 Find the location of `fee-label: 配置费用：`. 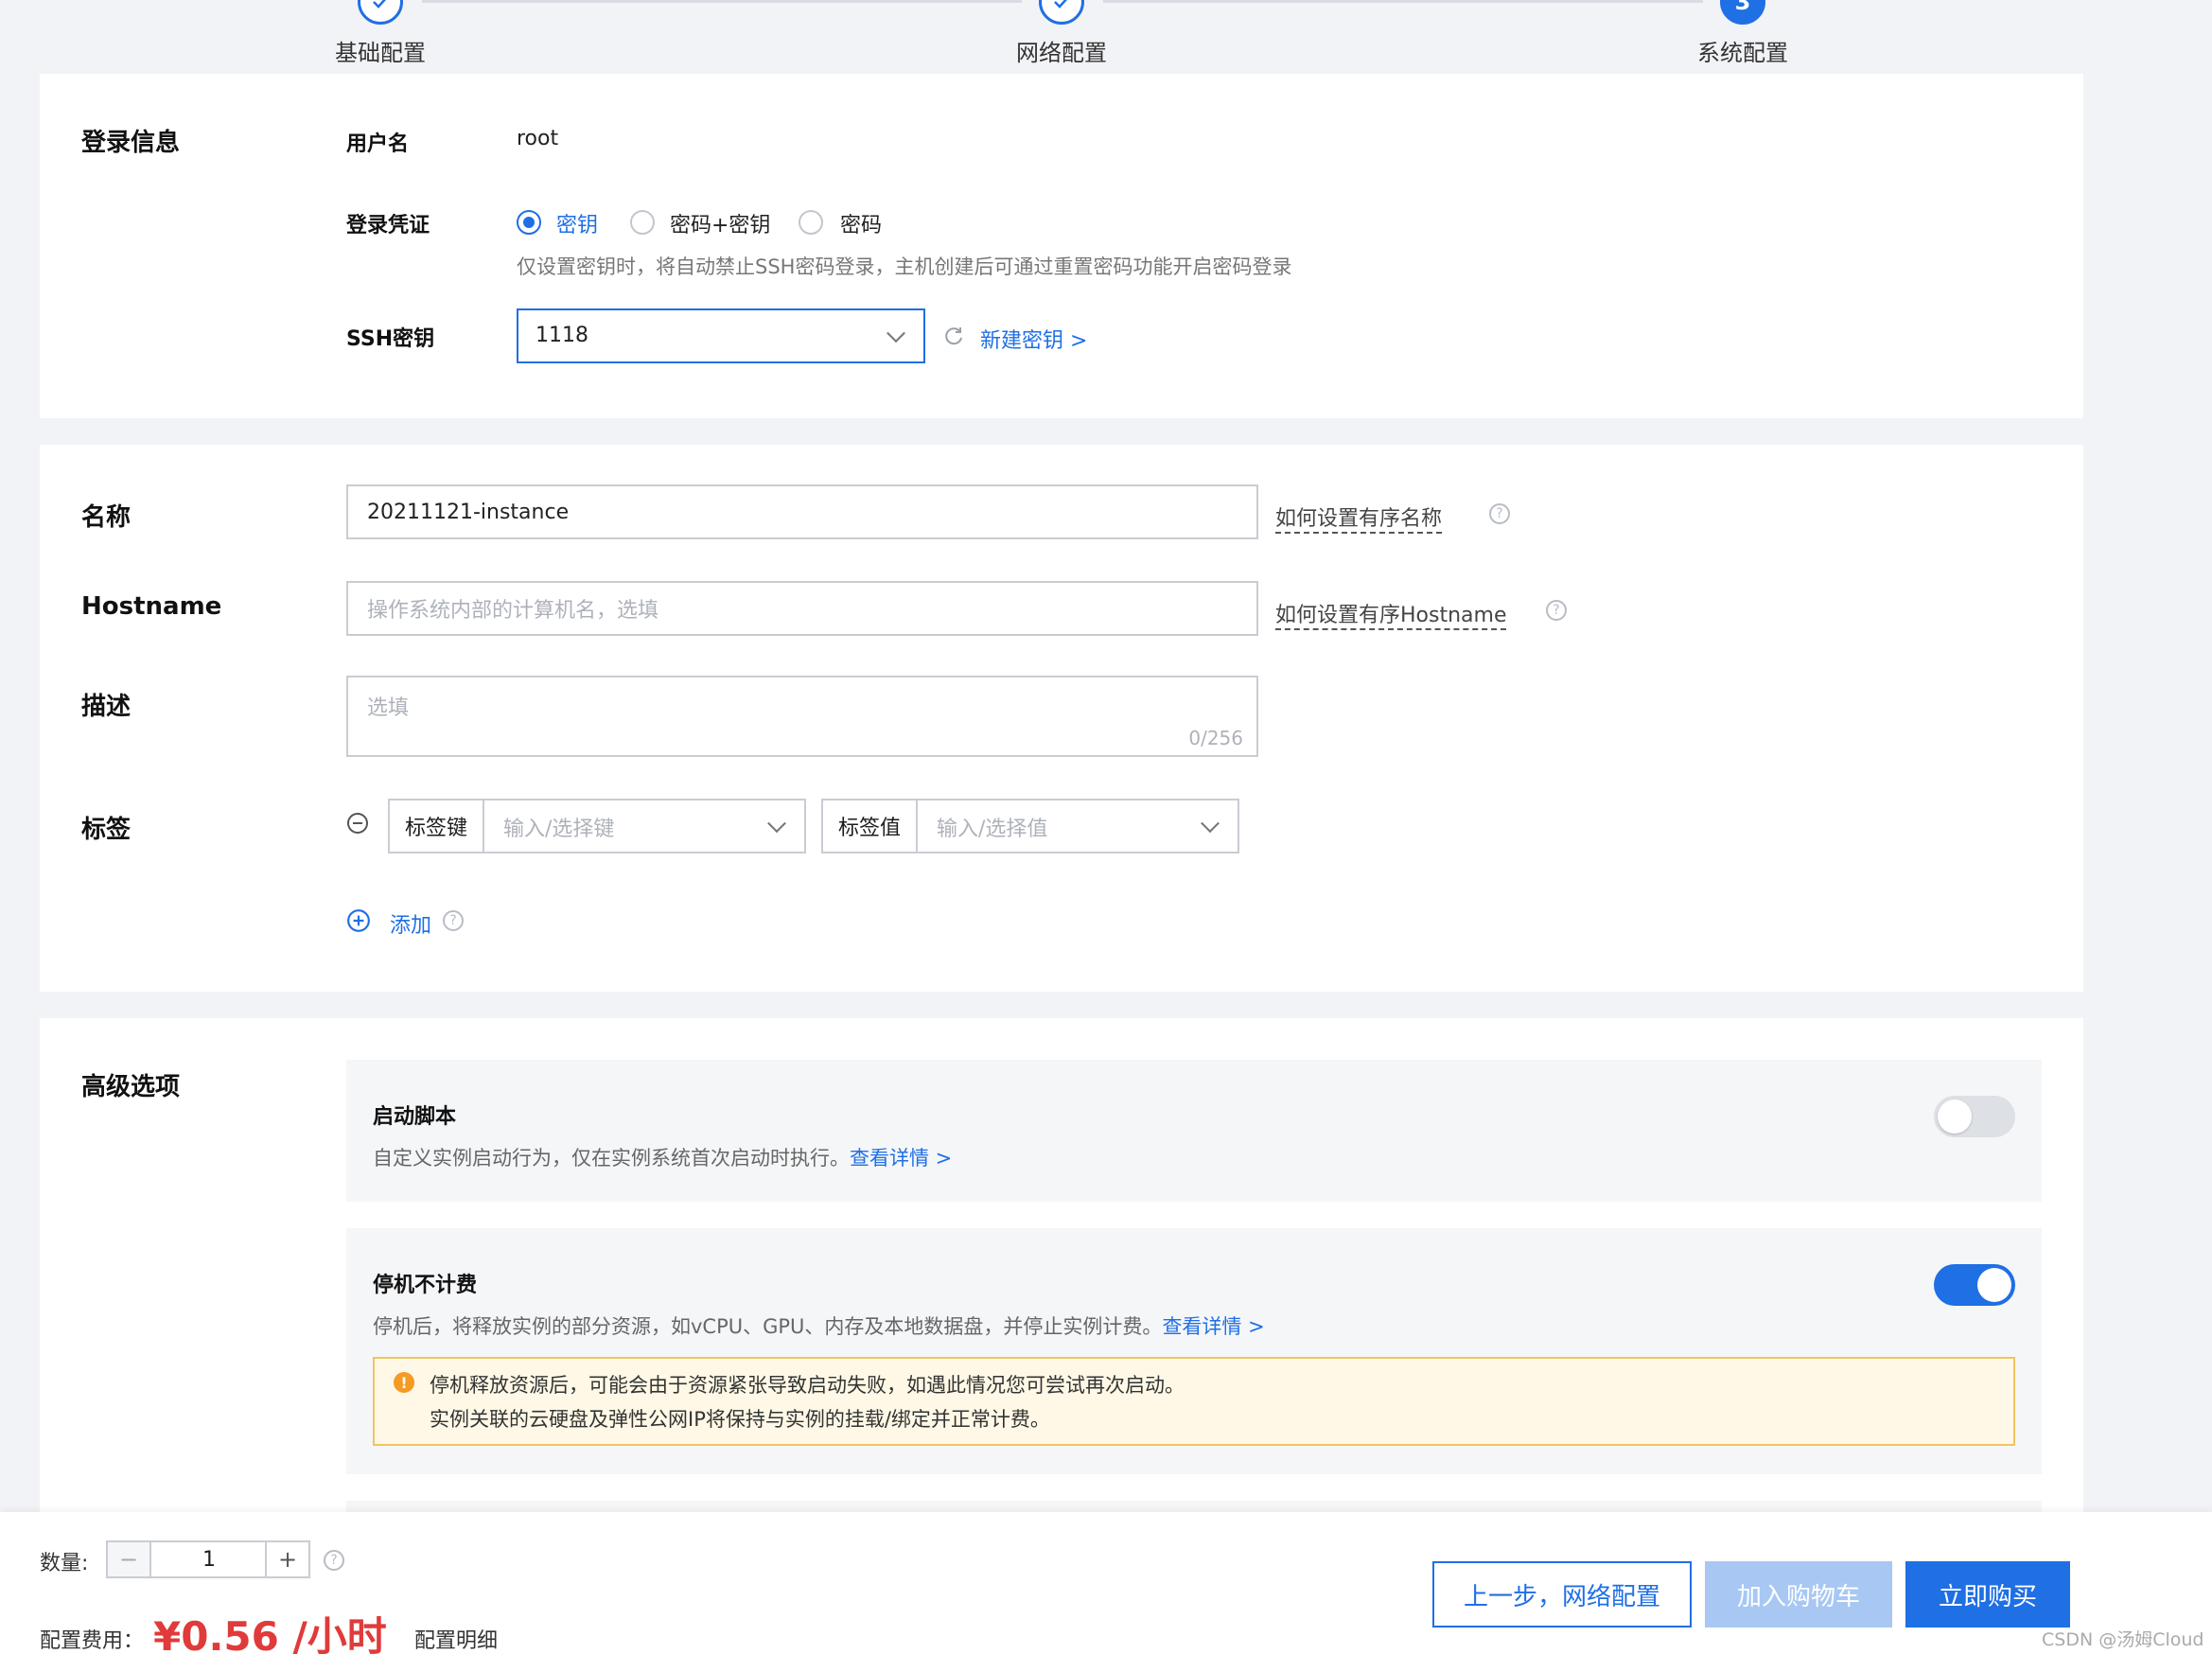

fee-label: 配置费用： is located at coordinates (92, 1639).